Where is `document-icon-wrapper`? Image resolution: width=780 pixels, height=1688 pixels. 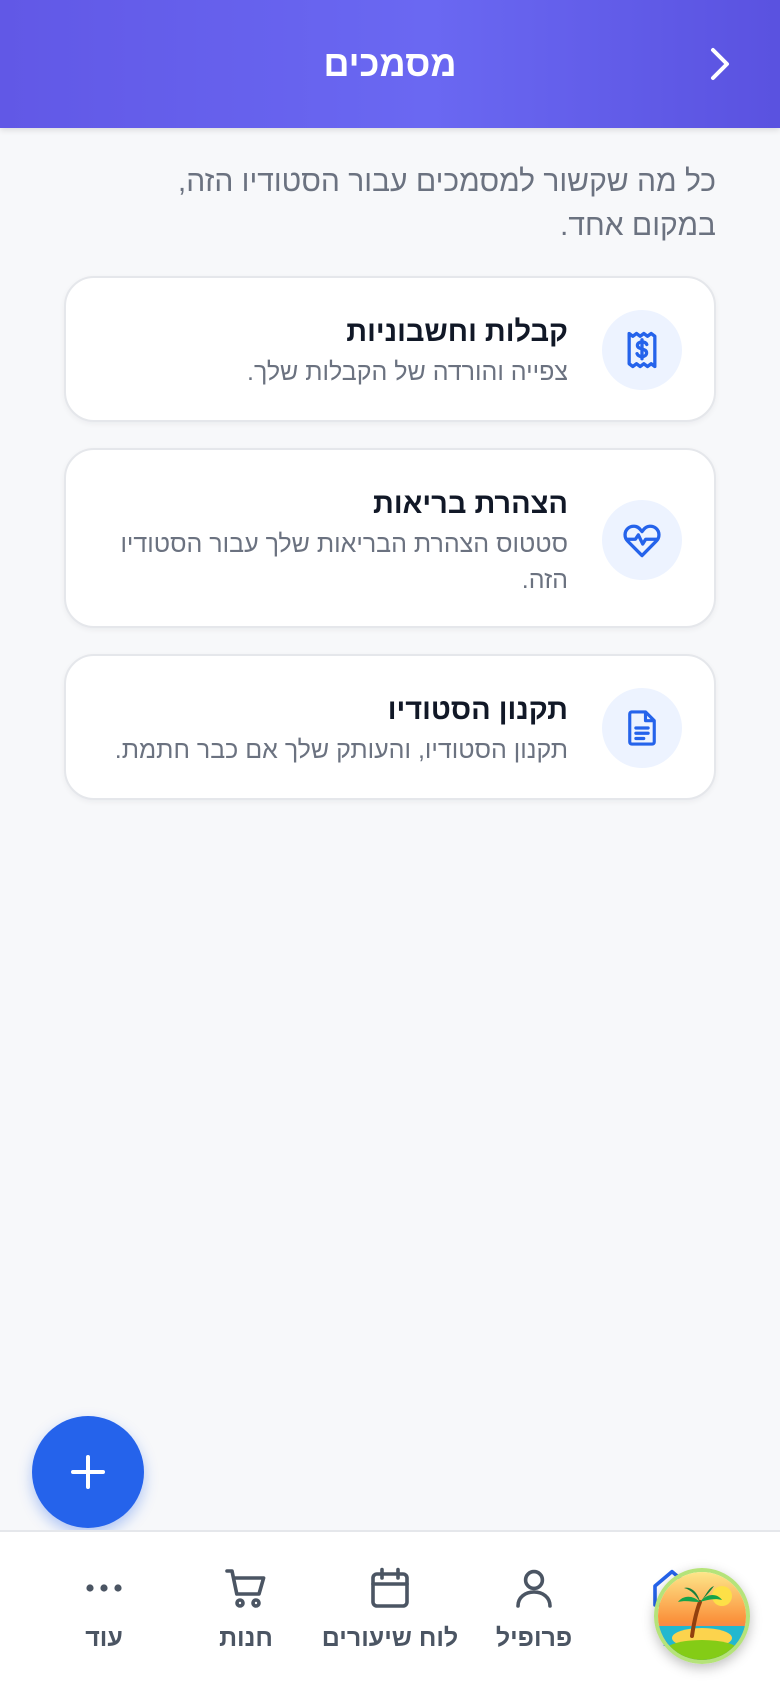 document-icon-wrapper is located at coordinates (642, 728).